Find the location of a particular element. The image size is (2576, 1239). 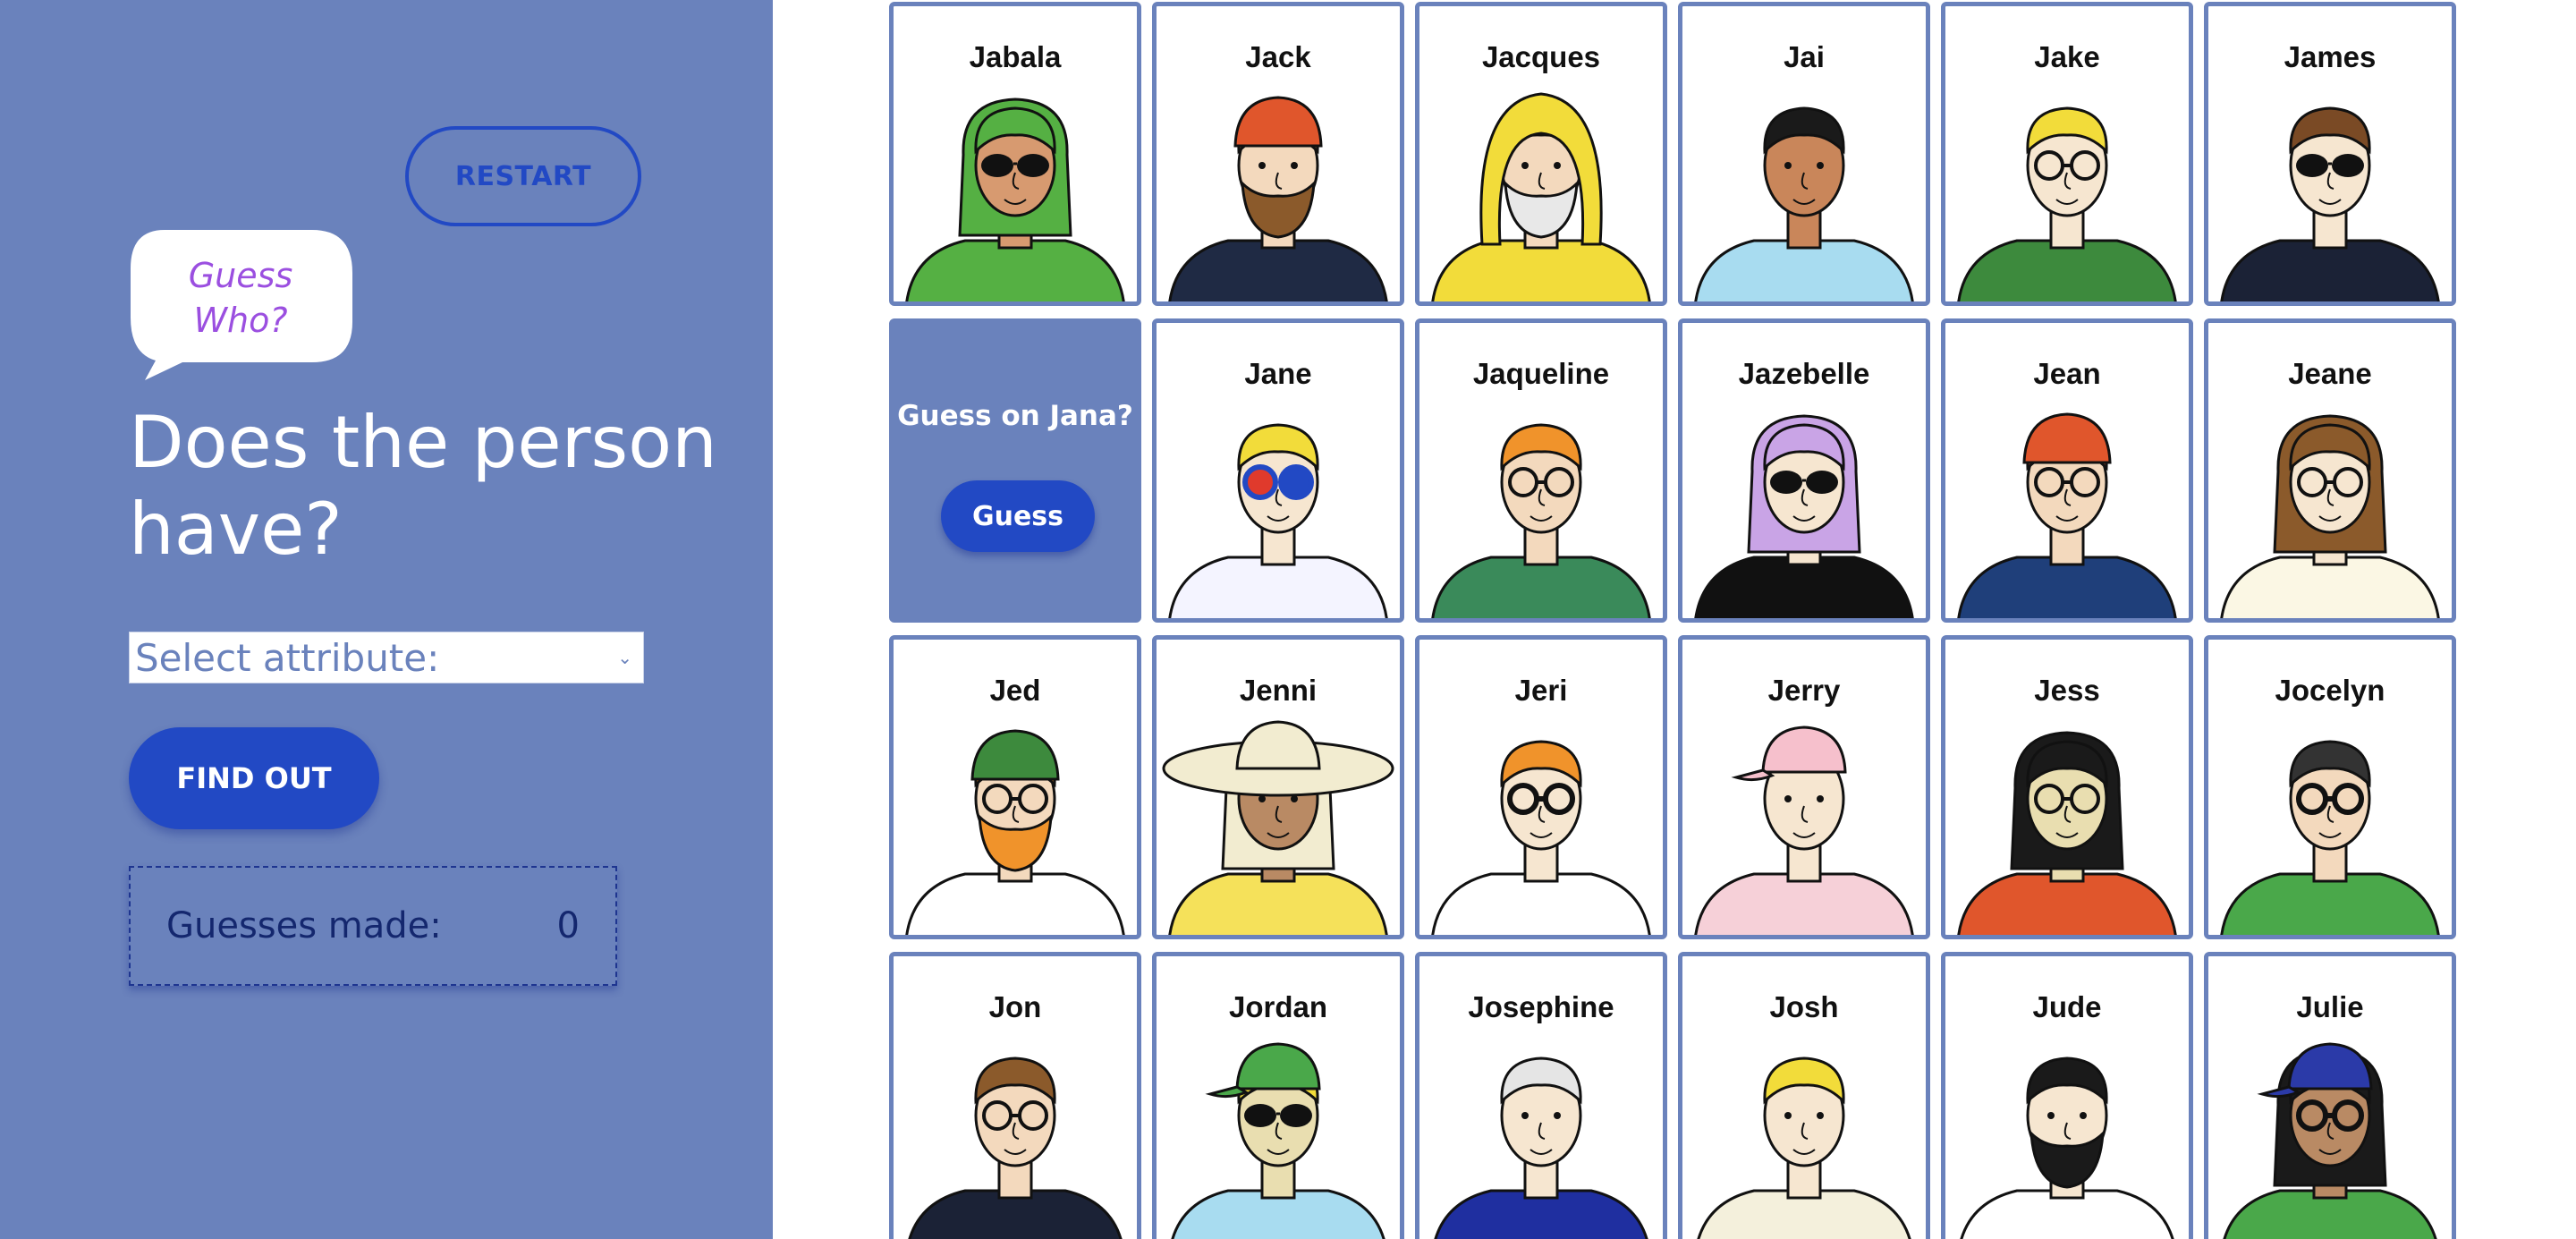

character-card-james: James is located at coordinates (2330, 154).